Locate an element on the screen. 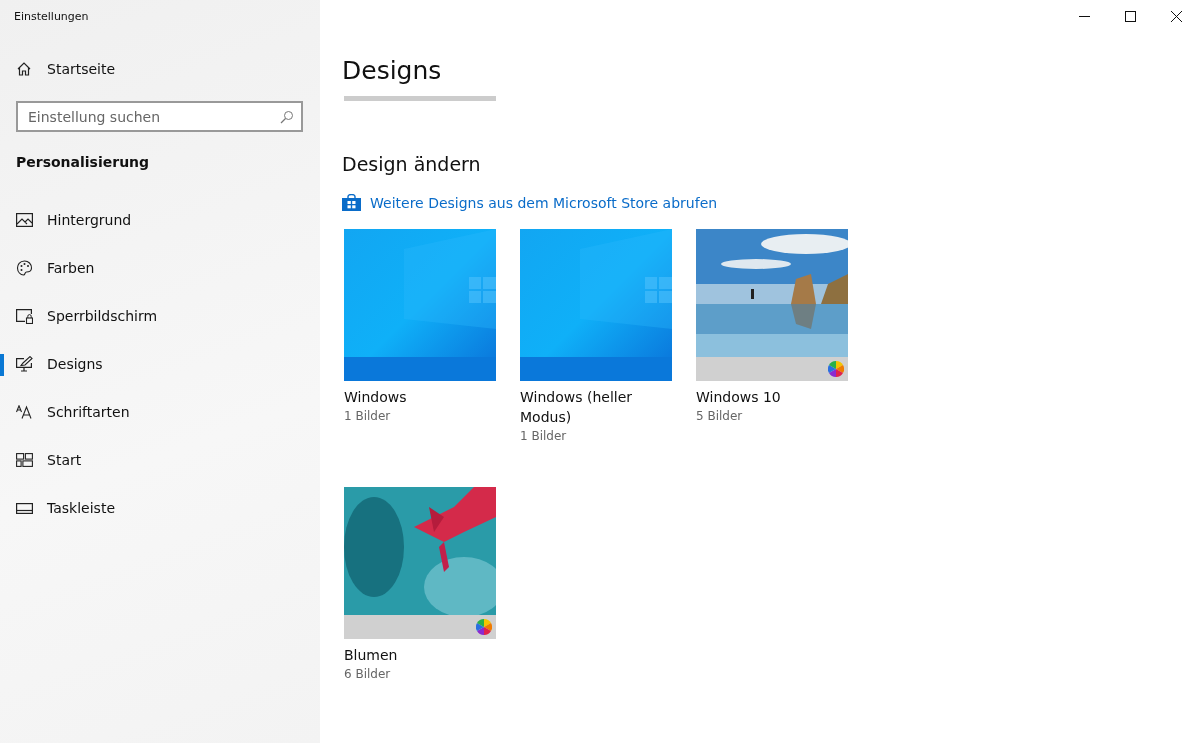  image-count: 6 Bilder is located at coordinates (368, 674).